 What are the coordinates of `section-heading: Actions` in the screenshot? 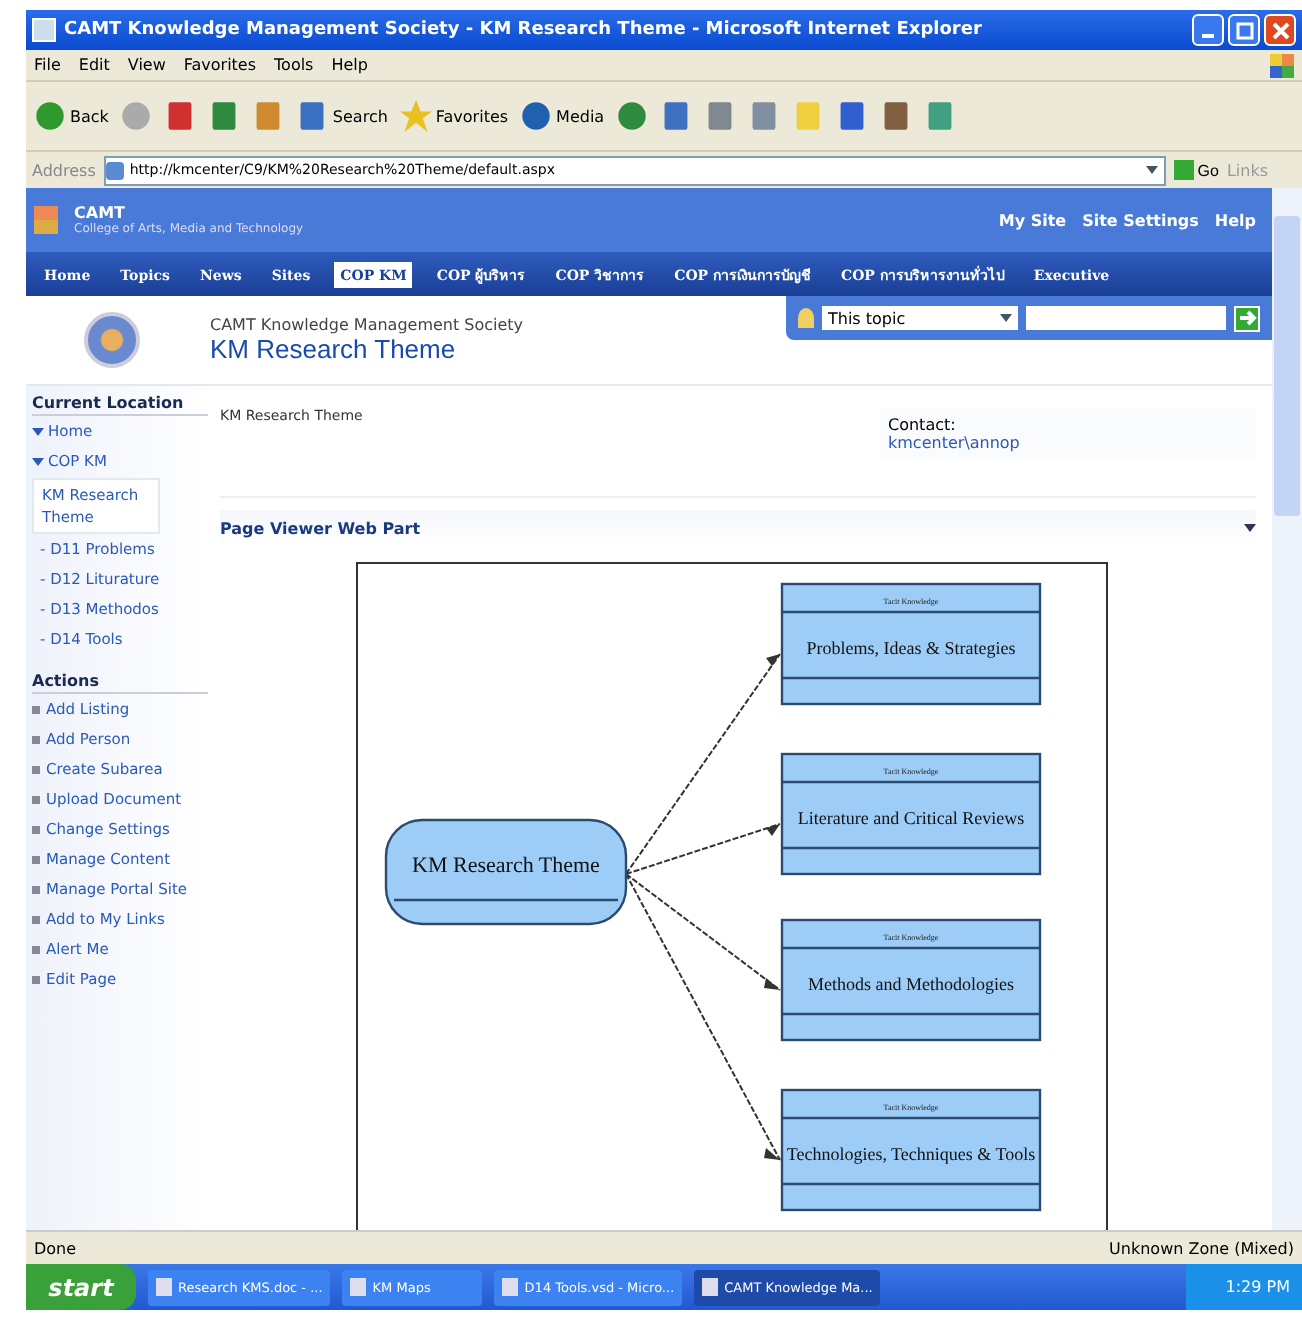 It's located at (120, 683).